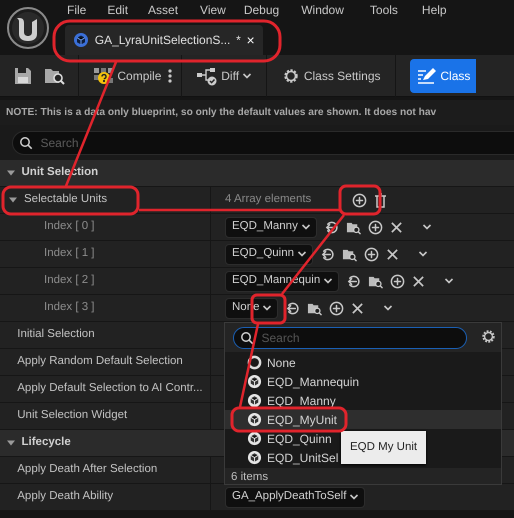  I want to click on menu-item: Asset, so click(163, 10).